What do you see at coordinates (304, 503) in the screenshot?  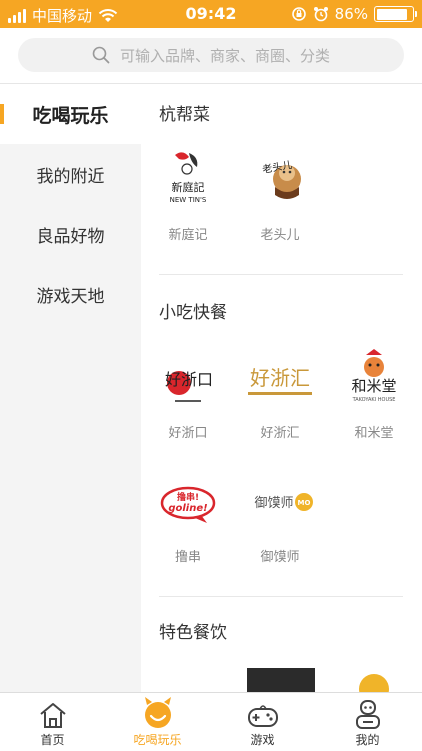 I see `logo-subtext: MO` at bounding box center [304, 503].